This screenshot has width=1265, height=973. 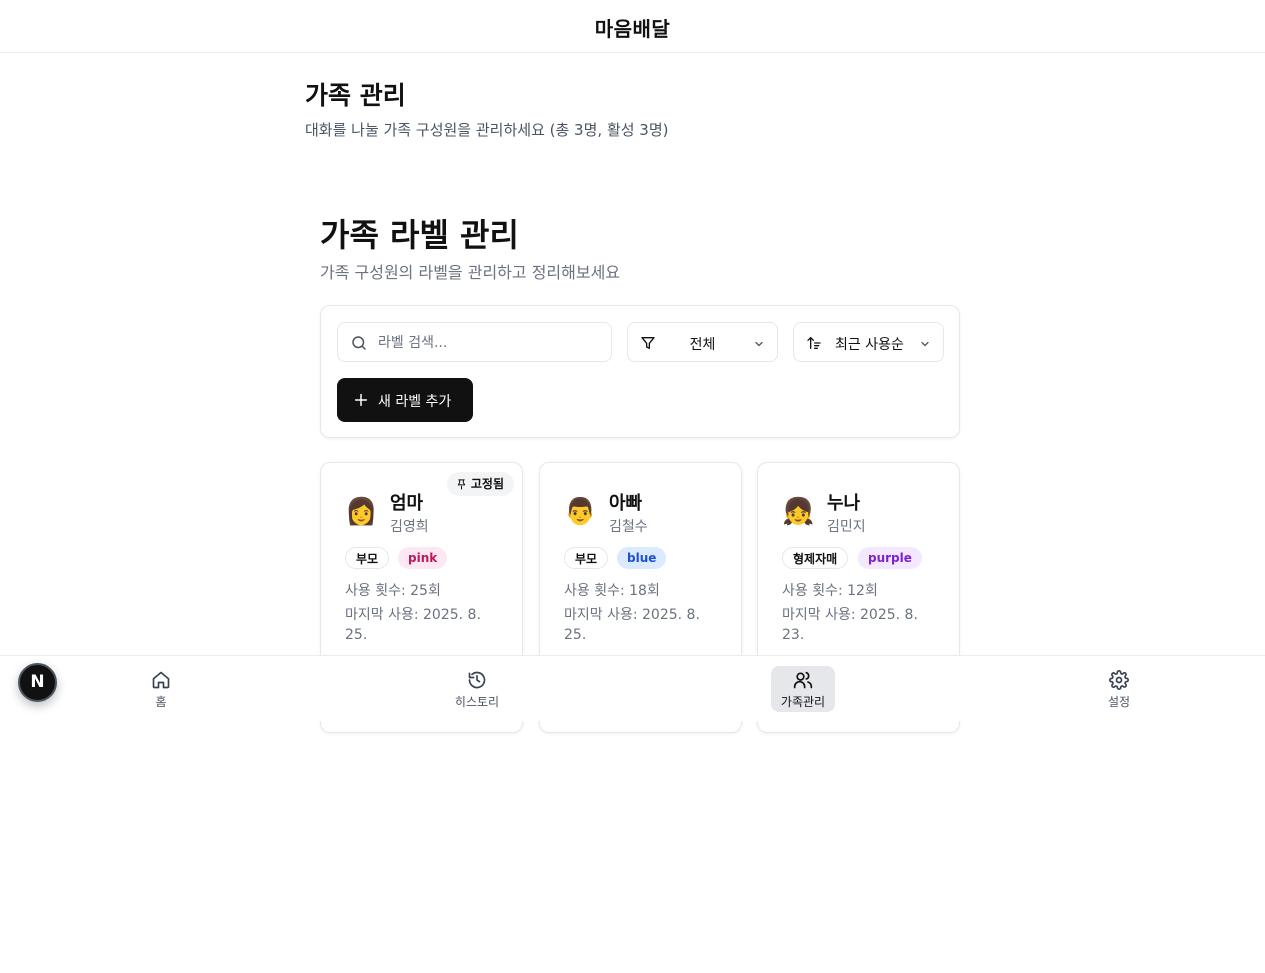 I want to click on nav-item-history: 히스토리, so click(x=477, y=689).